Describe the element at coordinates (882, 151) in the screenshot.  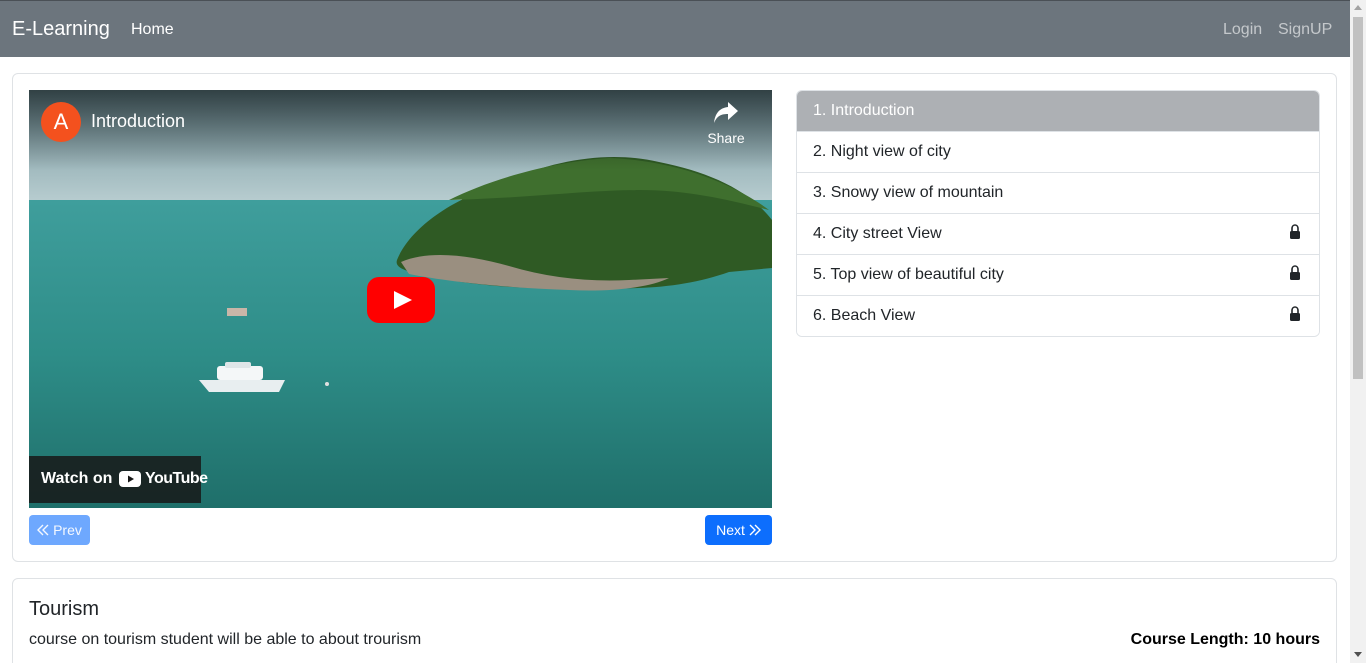
I see `lesson-label: 2. Night view of city` at that location.